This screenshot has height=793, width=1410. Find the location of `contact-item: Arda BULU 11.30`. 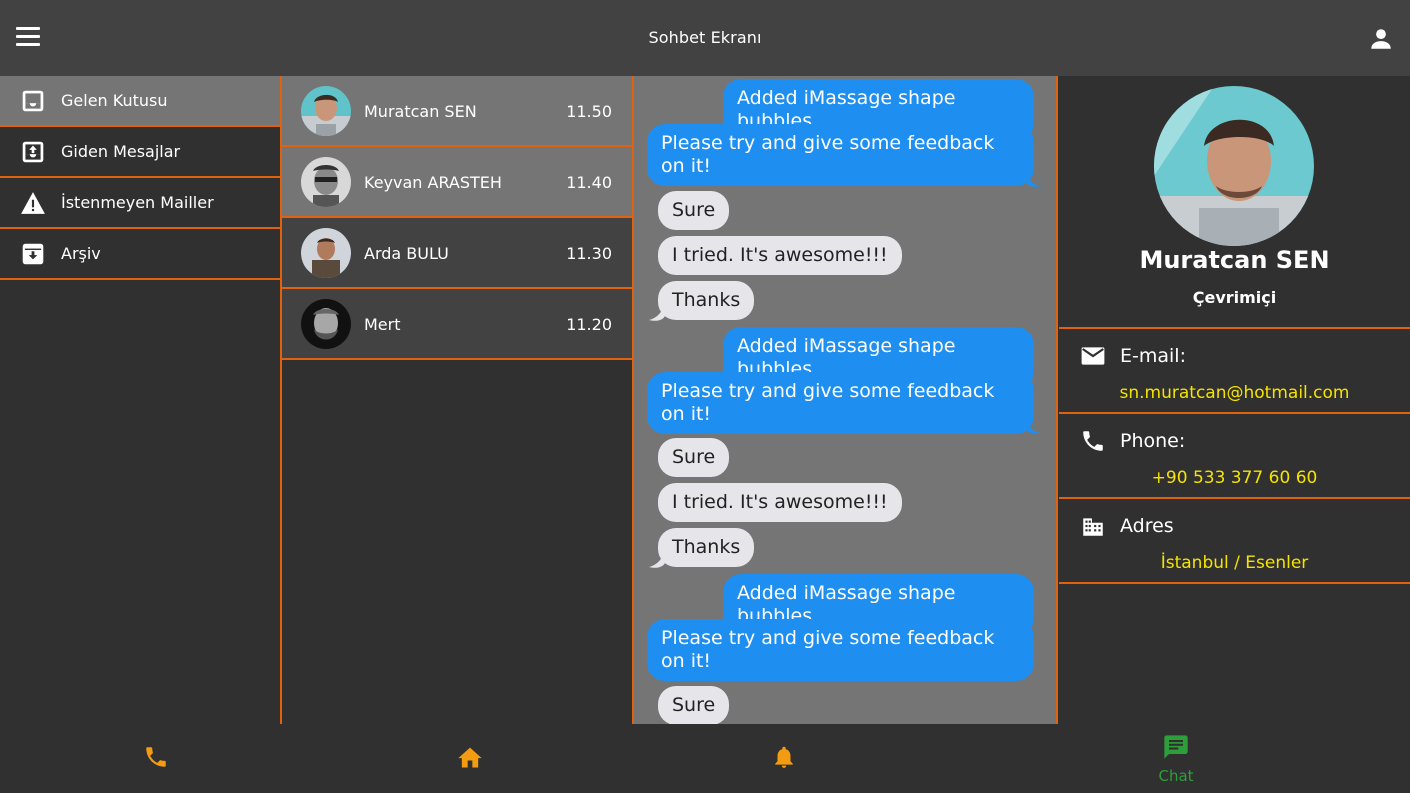

contact-item: Arda BULU 11.30 is located at coordinates (457, 253).